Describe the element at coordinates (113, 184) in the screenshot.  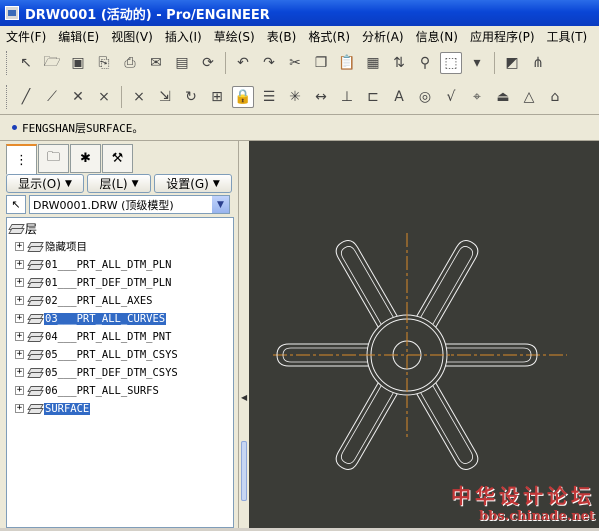
I see `layer-dropdown-label: 层(L)` at that location.